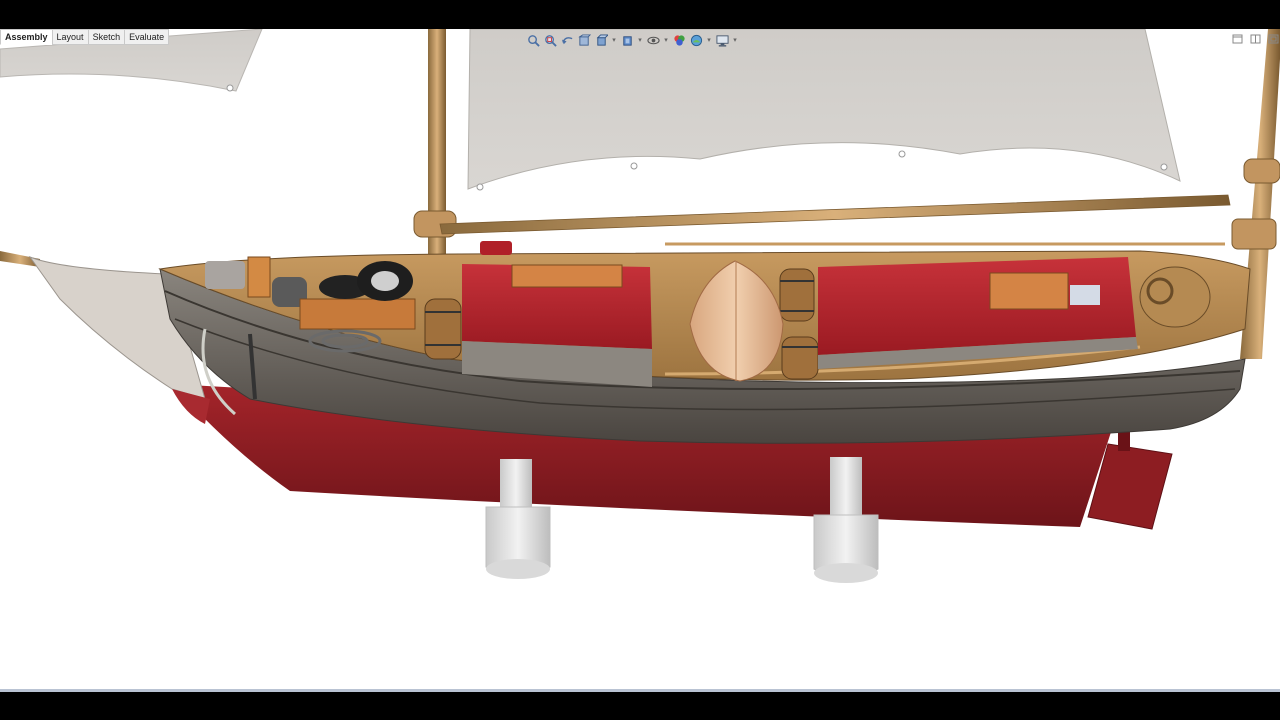 The height and width of the screenshot is (720, 1280). I want to click on restore-icon, so click(1237, 39).